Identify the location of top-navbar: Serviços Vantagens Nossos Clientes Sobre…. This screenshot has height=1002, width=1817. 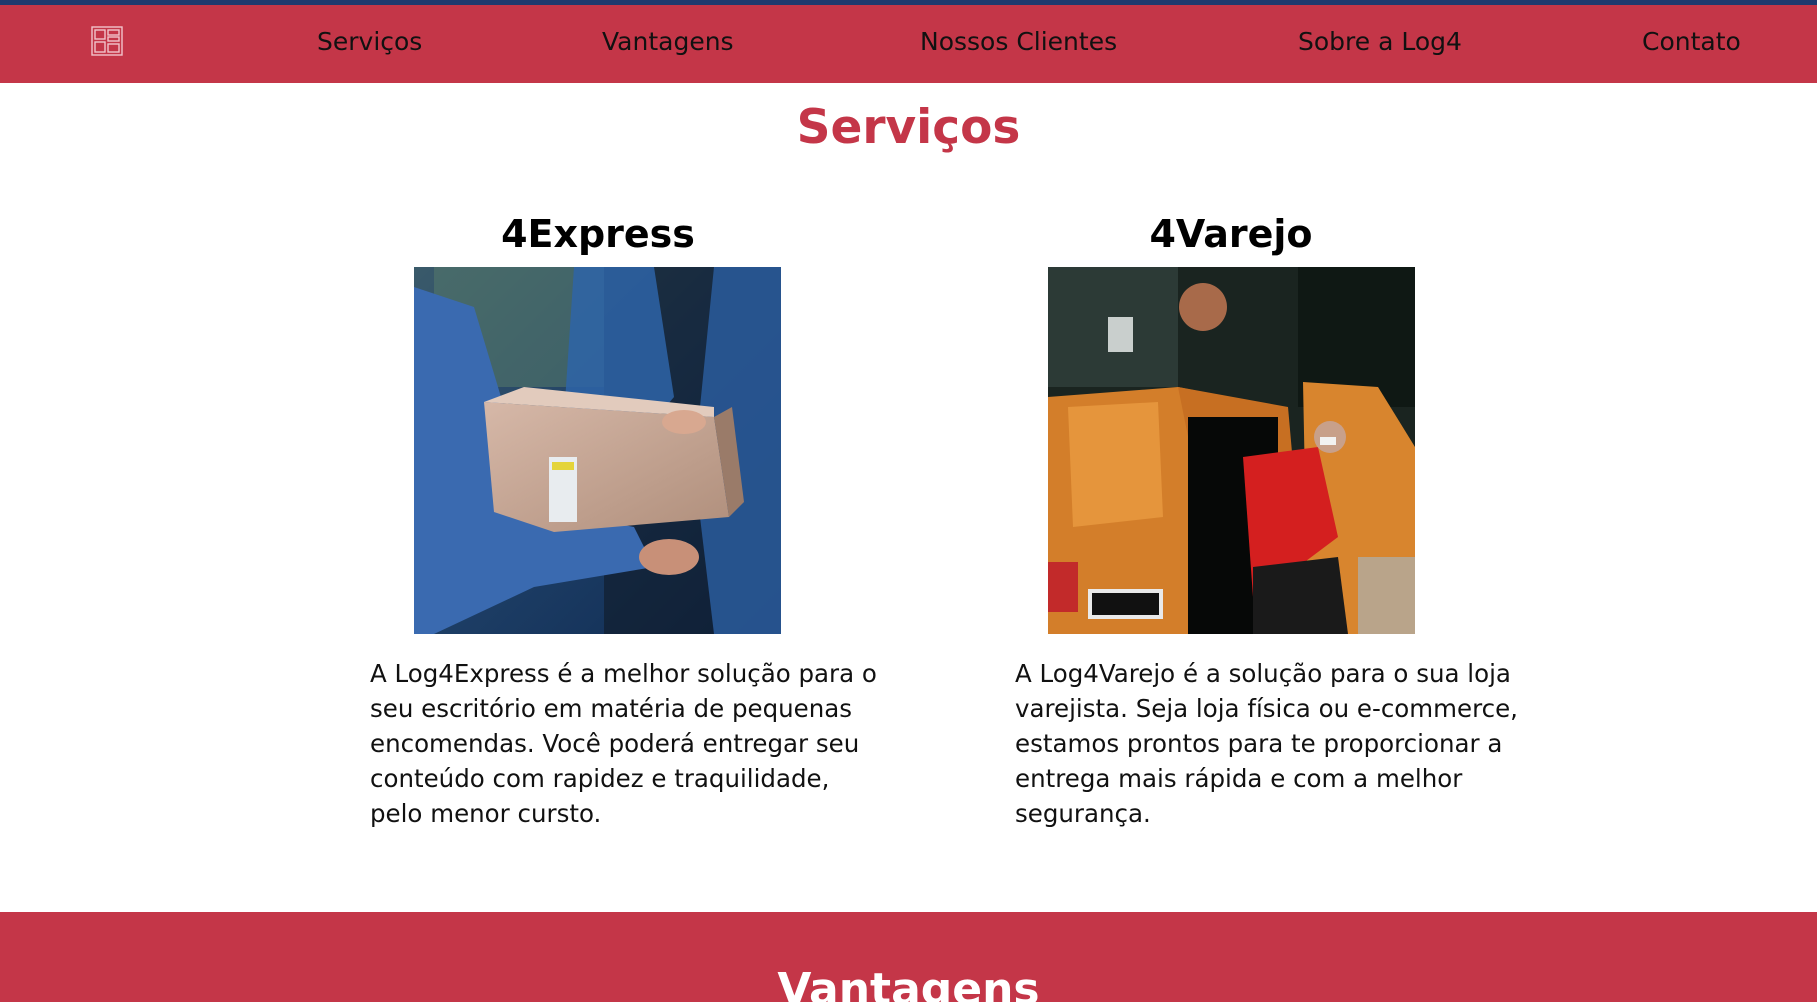
(908, 44).